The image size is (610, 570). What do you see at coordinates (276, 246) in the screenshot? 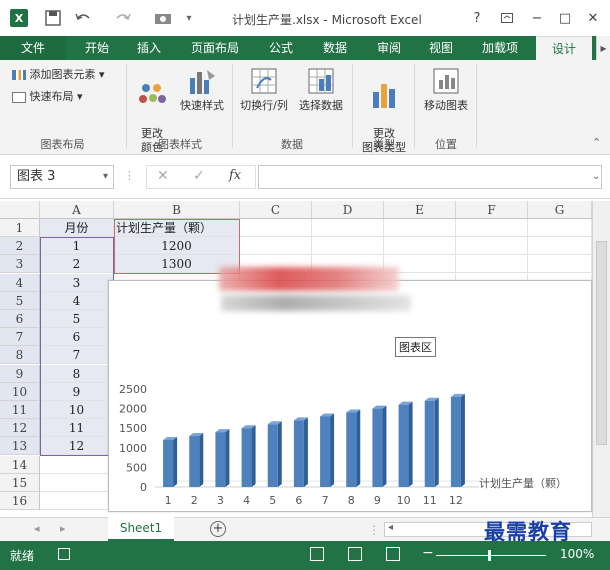
I see `cell-c2` at bounding box center [276, 246].